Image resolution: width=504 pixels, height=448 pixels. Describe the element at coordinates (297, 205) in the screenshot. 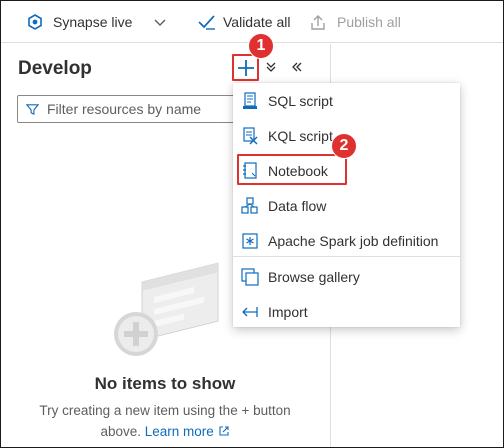

I see `menu-item-label: Data flow` at that location.